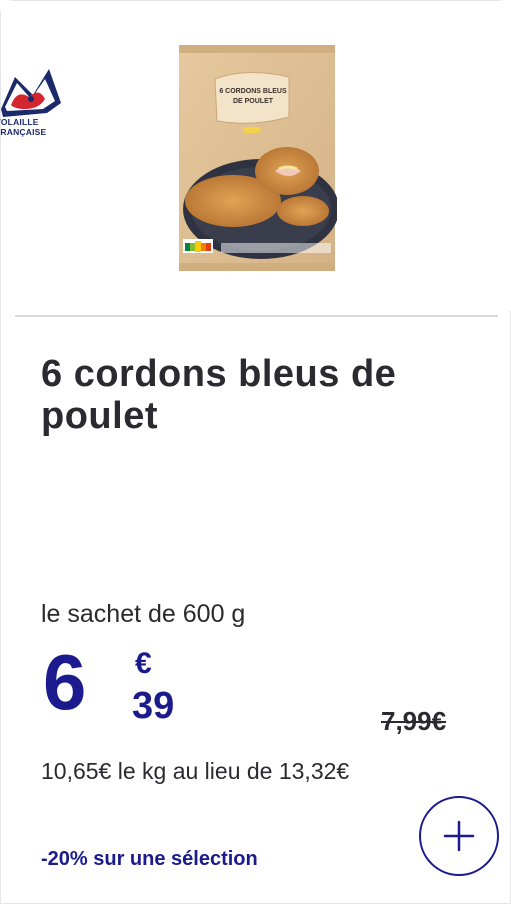 This screenshot has height=904, width=511. I want to click on price-integer: 6, so click(65, 682).